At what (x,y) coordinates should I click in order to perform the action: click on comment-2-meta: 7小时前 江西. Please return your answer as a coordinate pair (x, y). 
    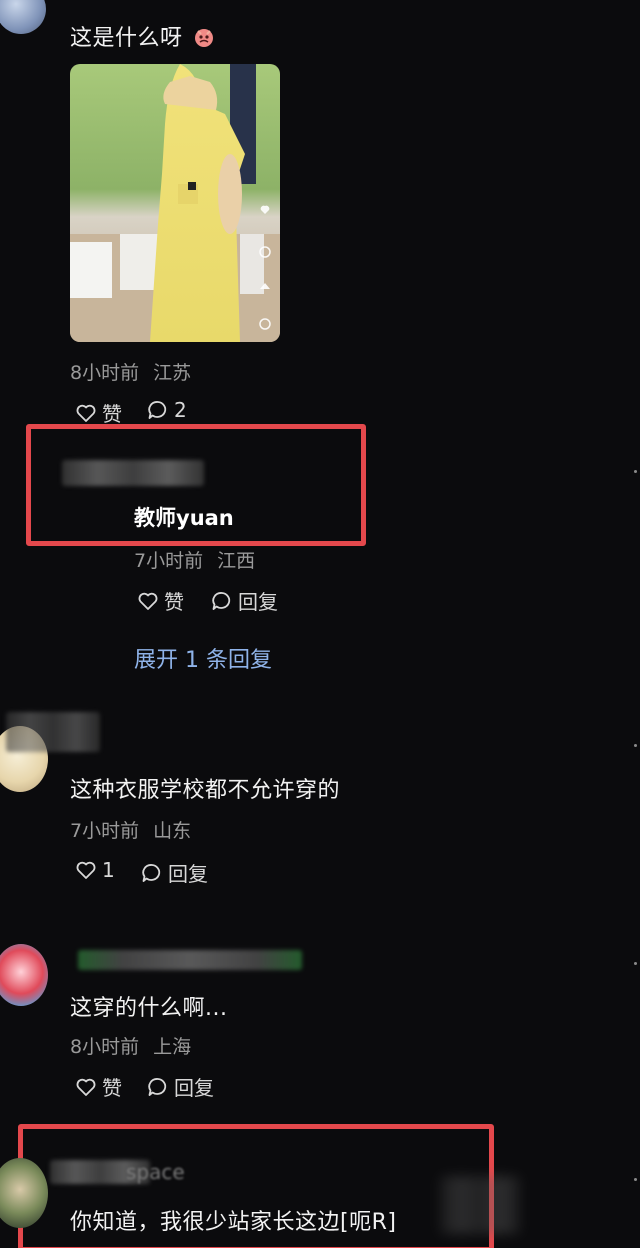
    Looking at the image, I should click on (194, 559).